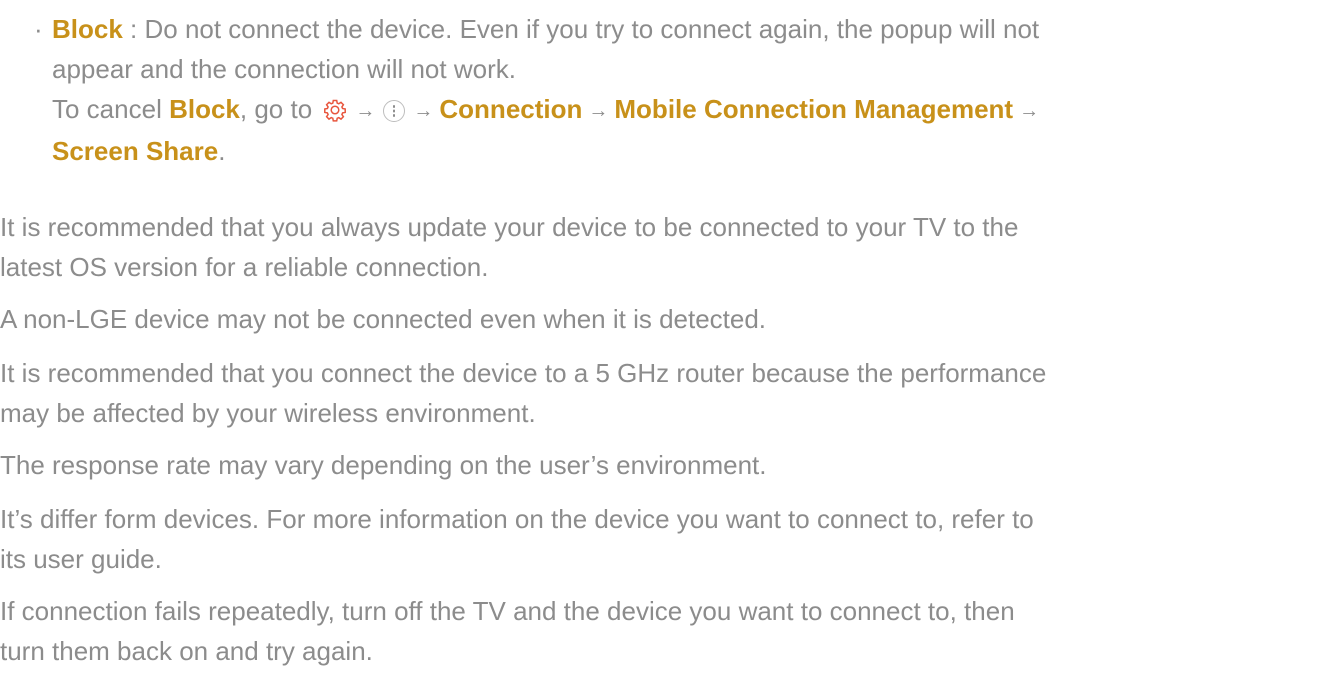 This screenshot has width=1336, height=693. Describe the element at coordinates (186, 651) in the screenshot. I see `note-text-line: turn them back on and try again.` at that location.